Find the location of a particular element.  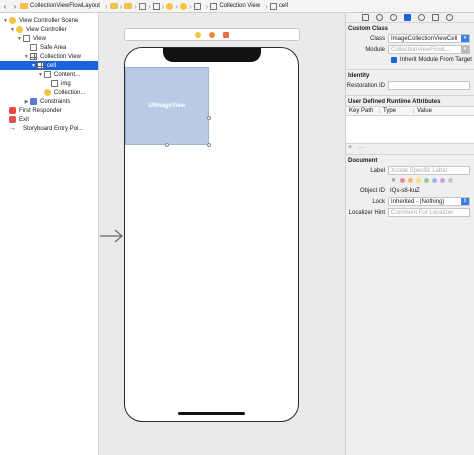

color-swatch-orange is located at coordinates (410, 180).